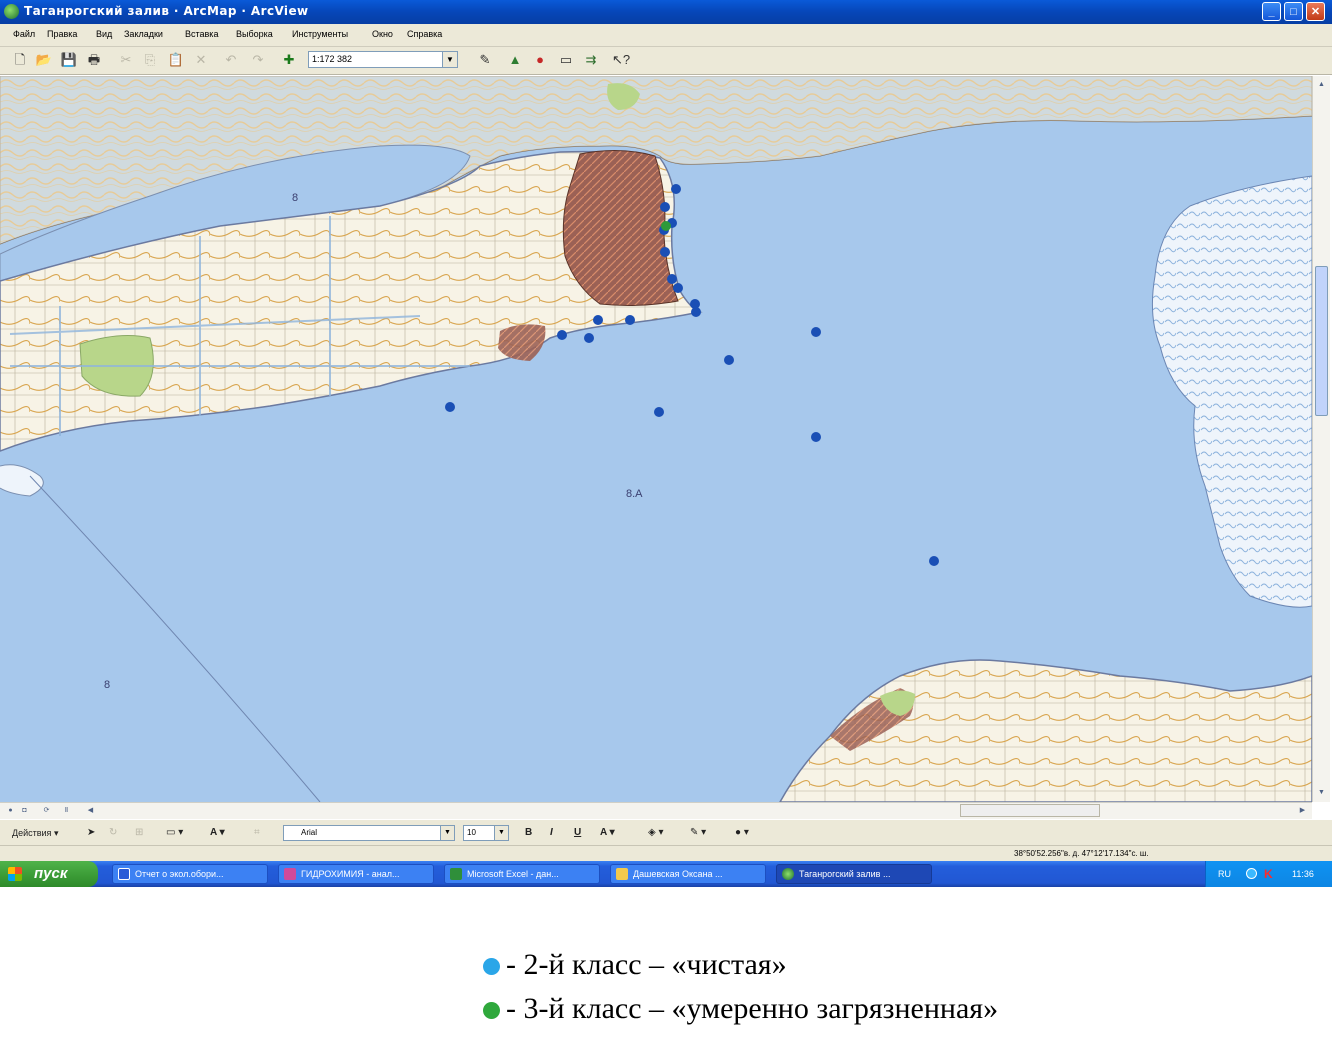 This screenshot has width=1332, height=1064. I want to click on bold-button: B, so click(528, 833).